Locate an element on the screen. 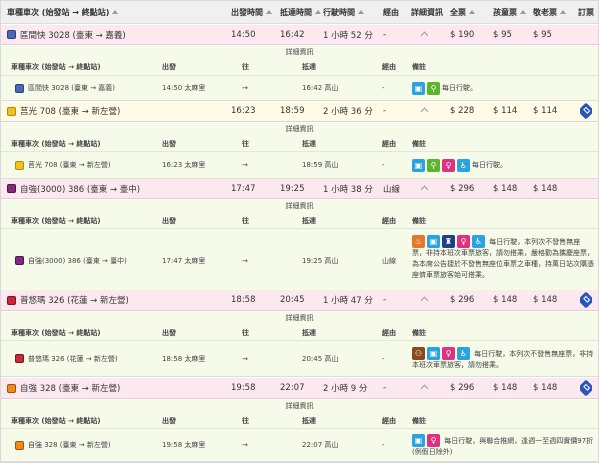 This screenshot has height=463, width=599. col-depart: 出發時間 is located at coordinates (251, 12).